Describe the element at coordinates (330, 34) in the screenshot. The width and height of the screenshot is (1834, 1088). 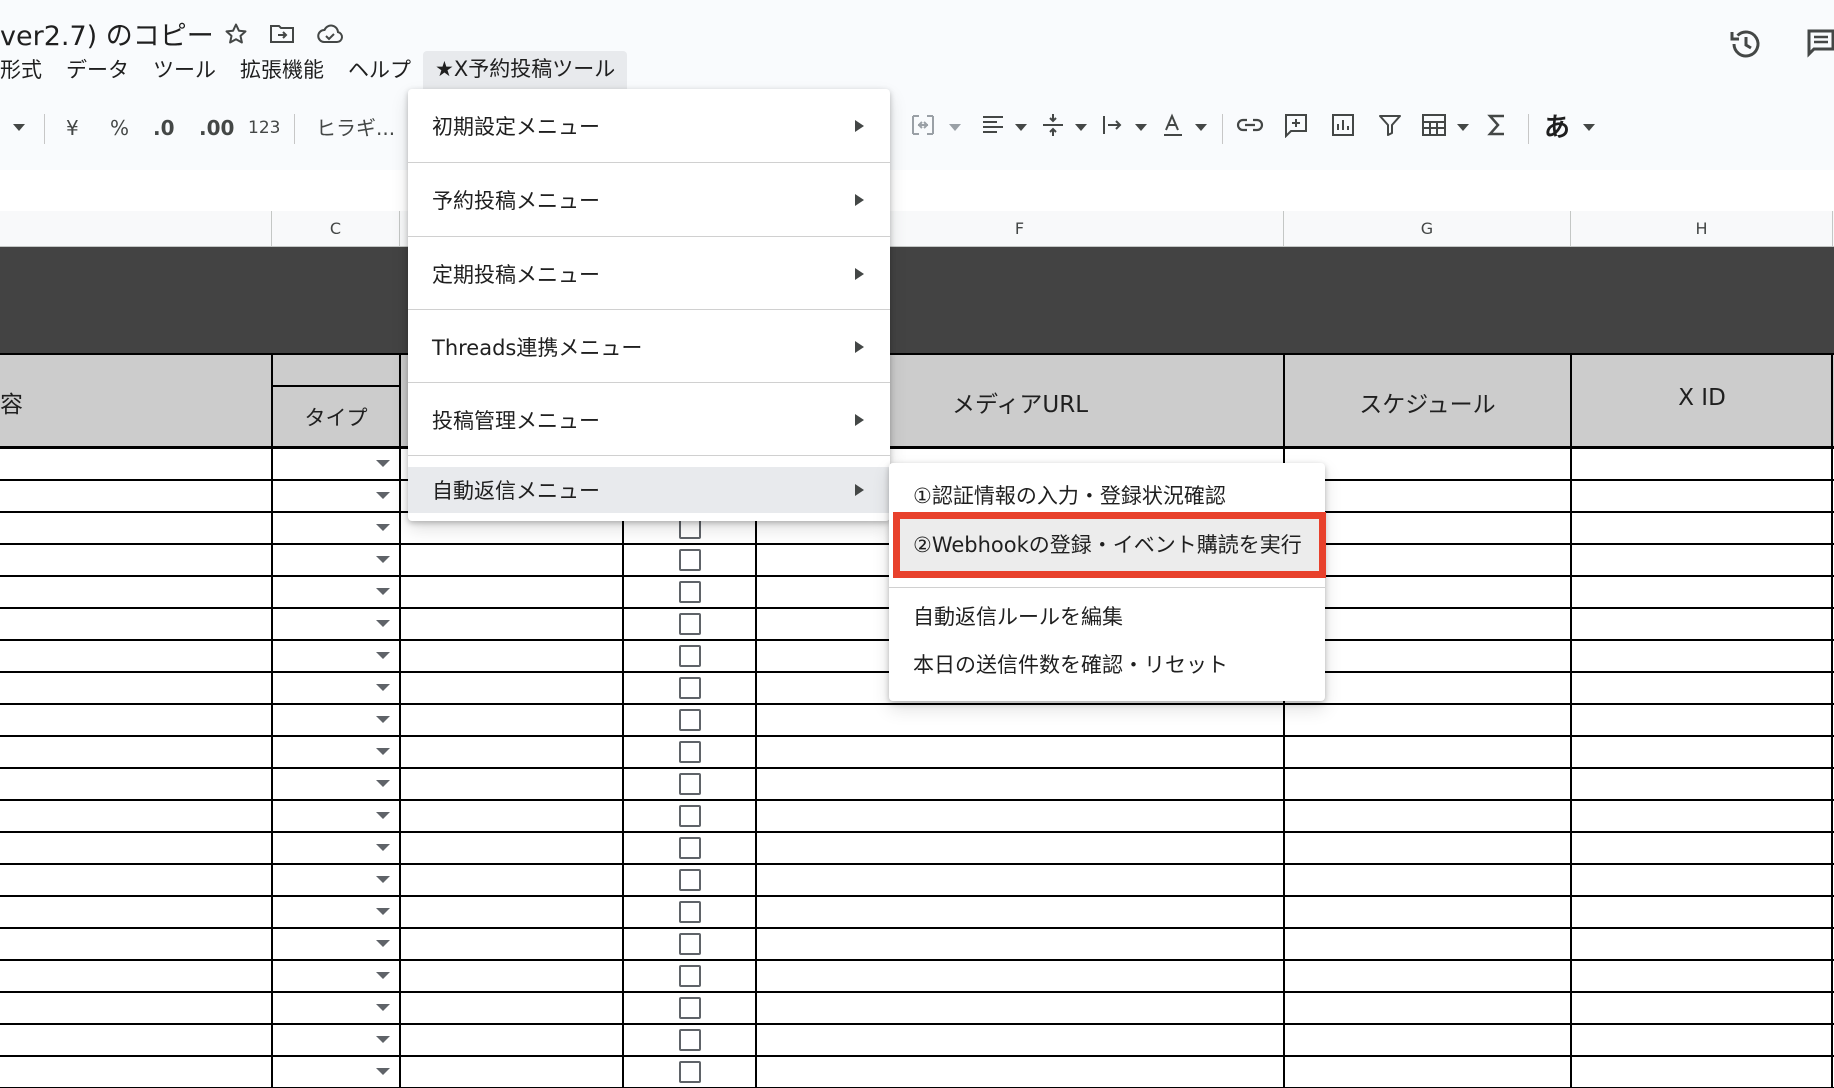
I see `cloud-saved-icon` at that location.